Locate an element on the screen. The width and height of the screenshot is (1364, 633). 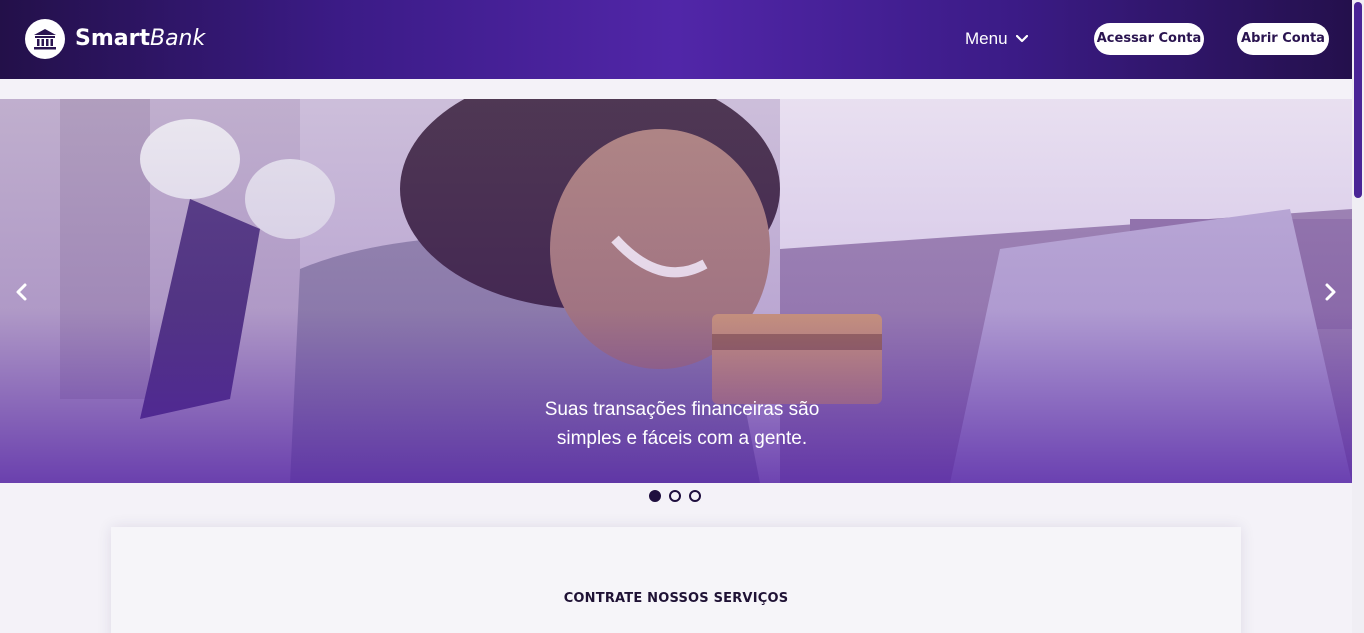
logo-badge is located at coordinates (45, 39).